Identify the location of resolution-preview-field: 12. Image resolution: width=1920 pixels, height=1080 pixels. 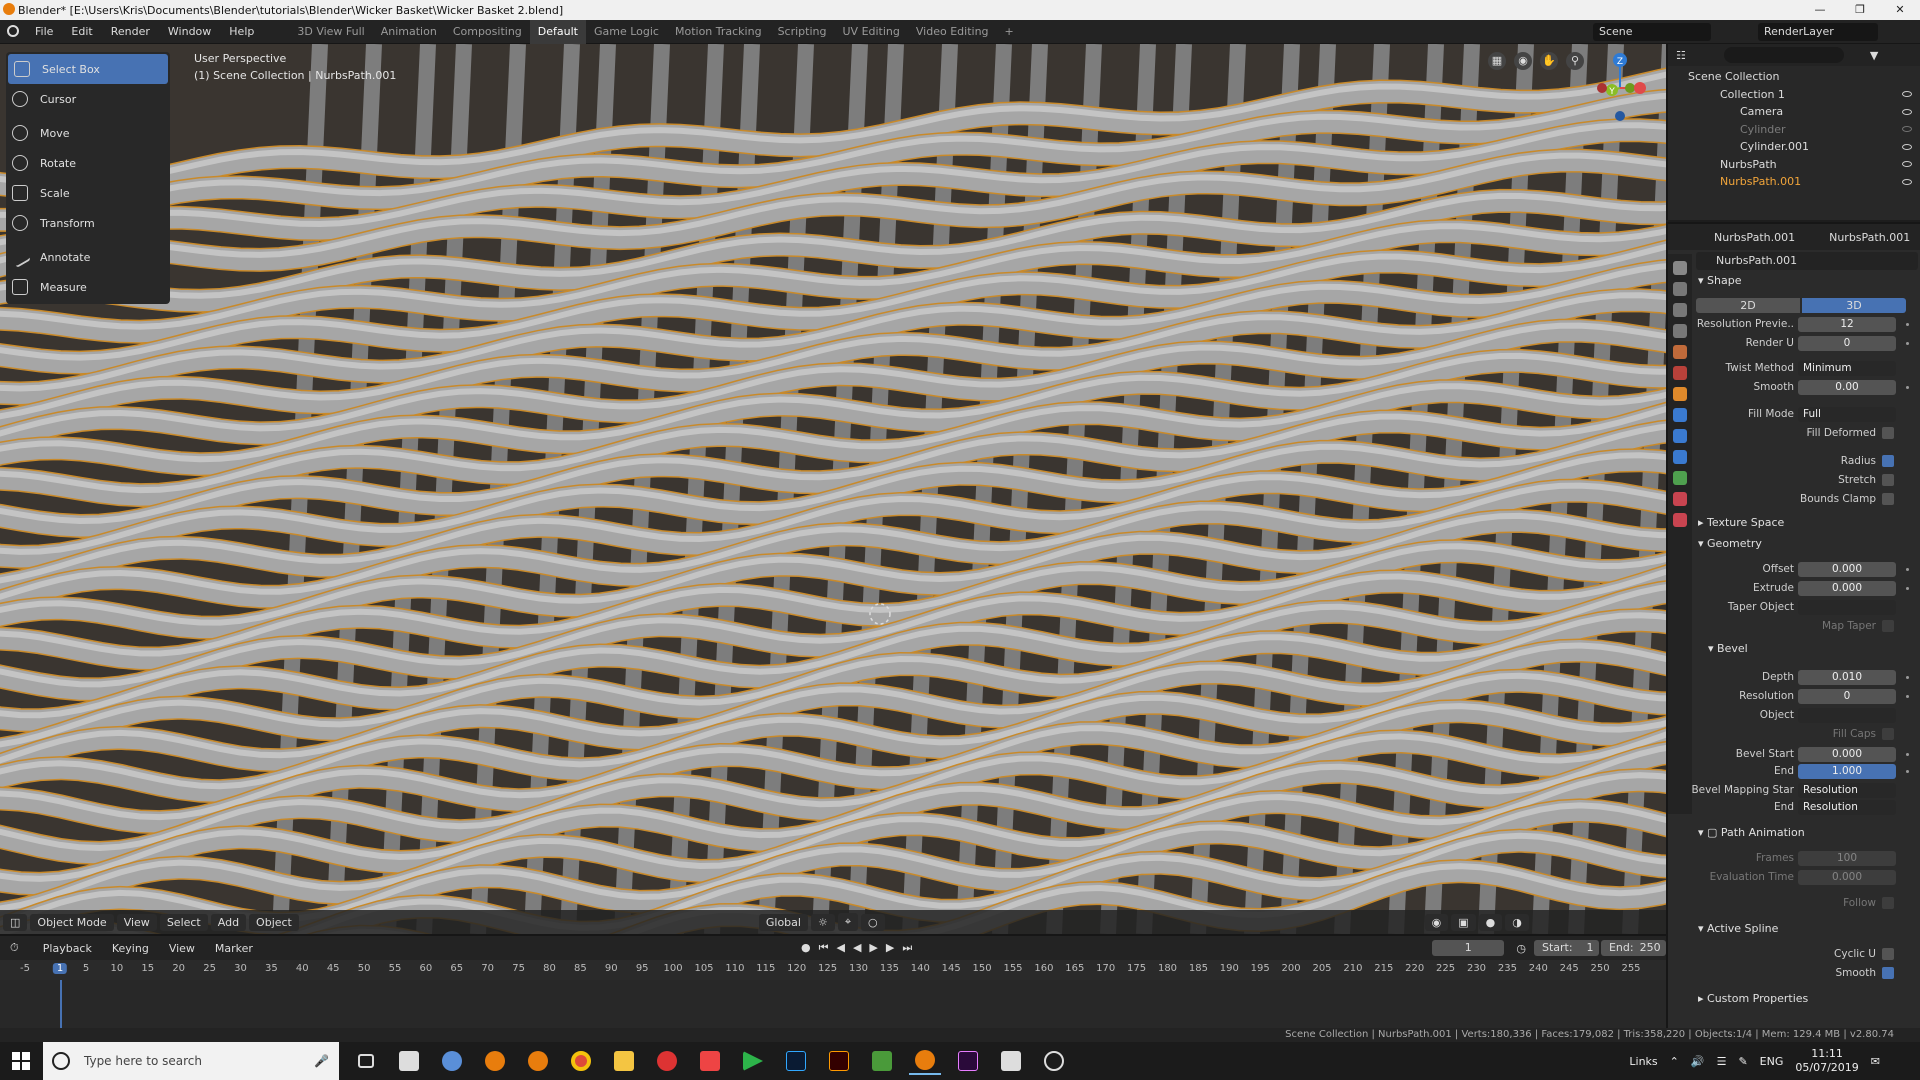
(1847, 324).